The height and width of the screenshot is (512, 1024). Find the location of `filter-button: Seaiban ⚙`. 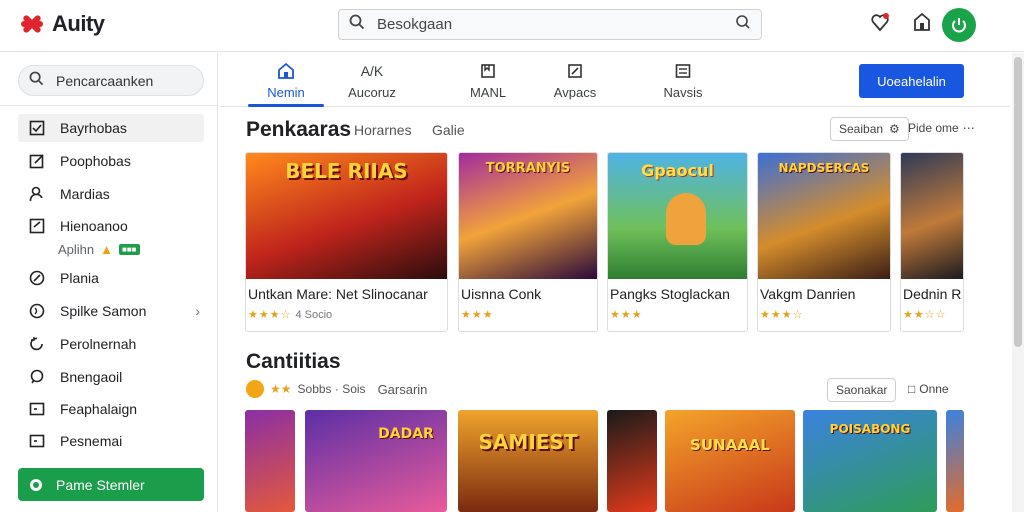

filter-button: Seaiban ⚙ is located at coordinates (869, 129).